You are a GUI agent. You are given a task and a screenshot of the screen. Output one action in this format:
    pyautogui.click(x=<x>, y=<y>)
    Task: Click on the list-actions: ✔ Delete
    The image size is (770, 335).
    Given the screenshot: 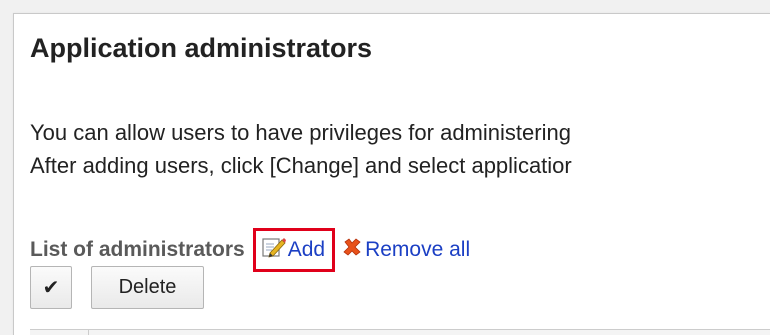 What is the action you would take?
    pyautogui.click(x=117, y=287)
    